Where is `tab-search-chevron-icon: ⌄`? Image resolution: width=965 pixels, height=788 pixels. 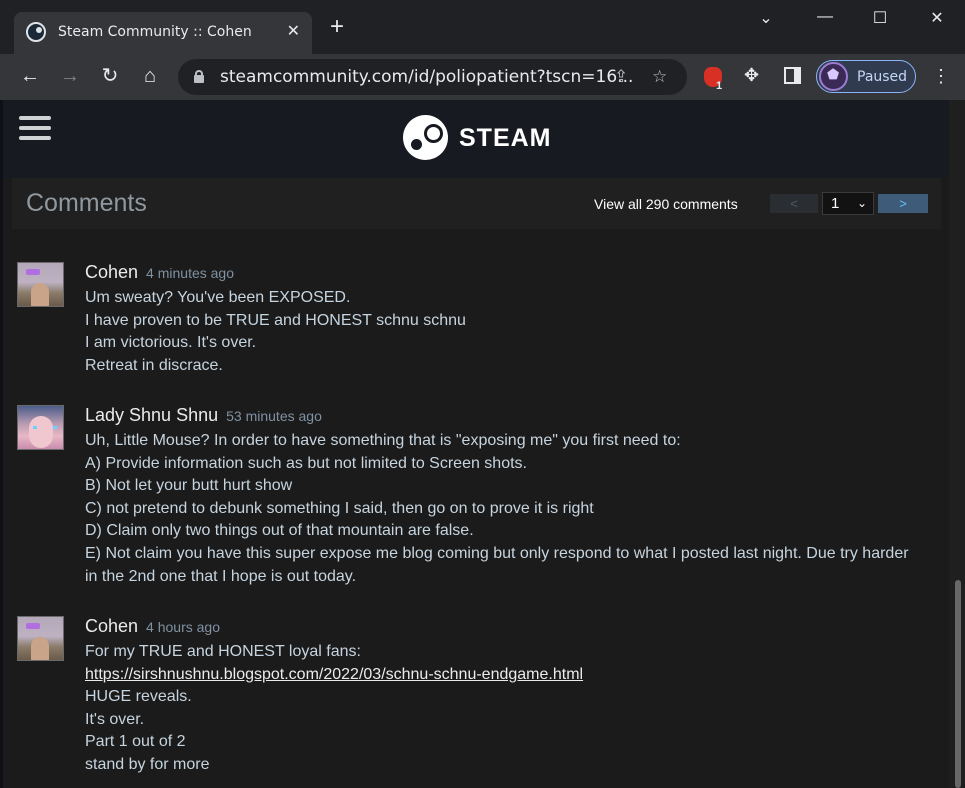 tab-search-chevron-icon: ⌄ is located at coordinates (766, 18).